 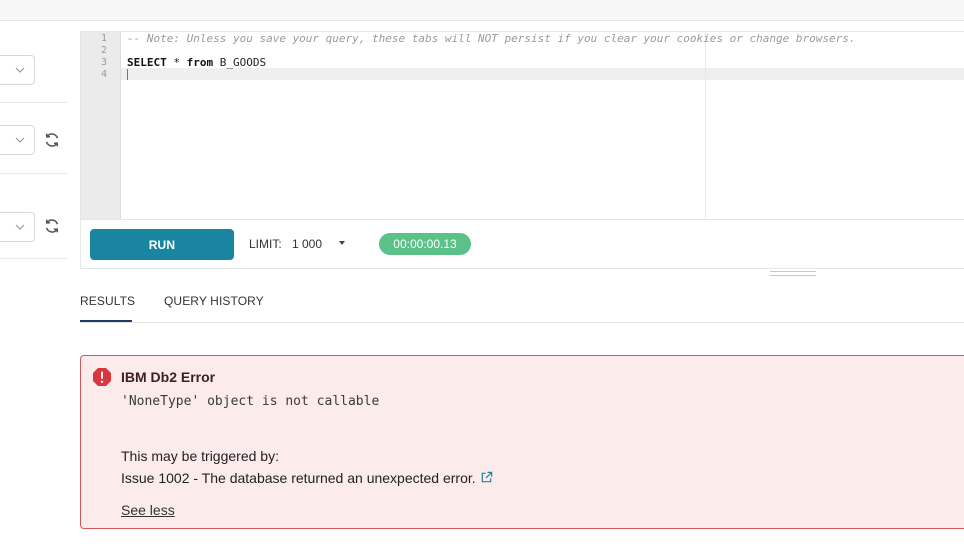 I want to click on schema-select, so click(x=17, y=140).